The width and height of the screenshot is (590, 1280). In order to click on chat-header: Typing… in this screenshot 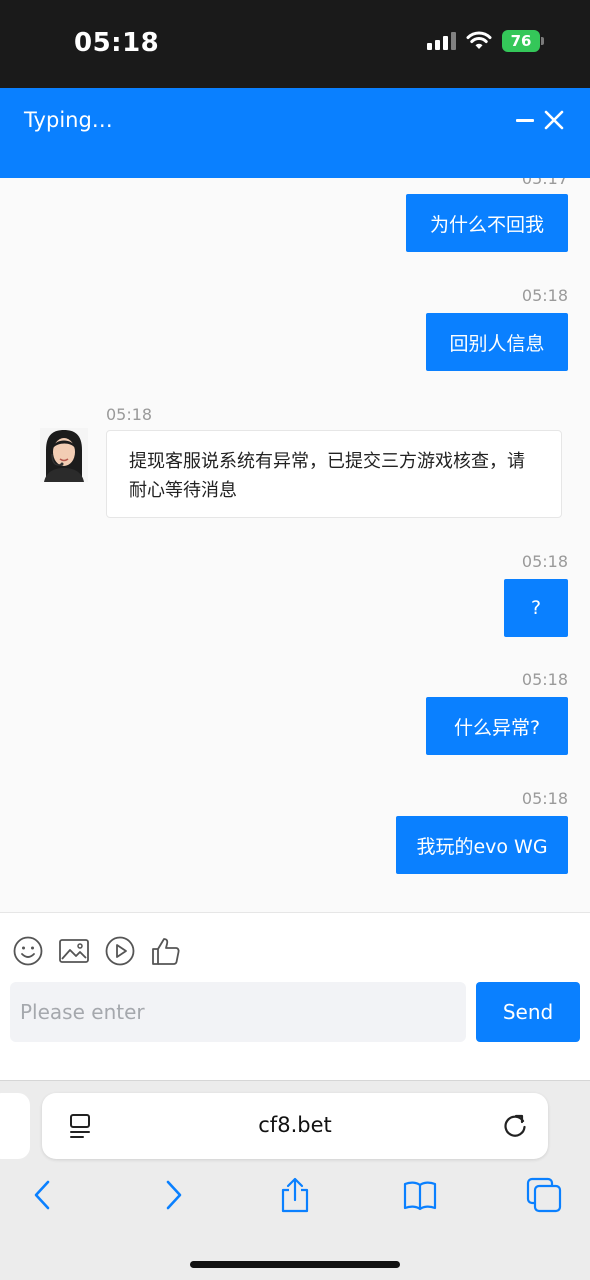, I will do `click(295, 133)`.